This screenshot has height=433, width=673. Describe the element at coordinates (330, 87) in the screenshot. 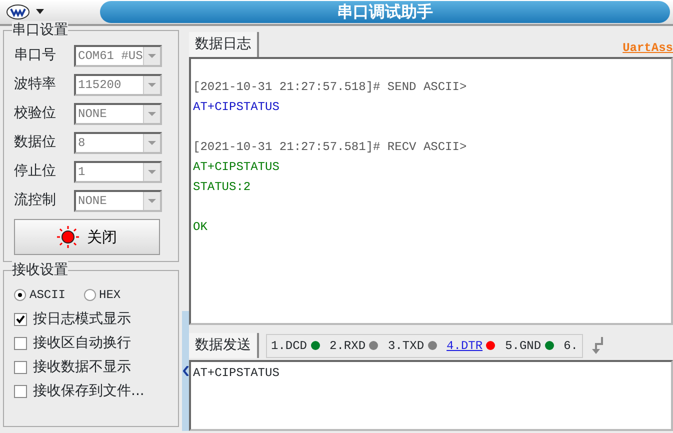

I see `log-line: [2021-10-31 21:27:57.518]# SEND ASCII>` at that location.